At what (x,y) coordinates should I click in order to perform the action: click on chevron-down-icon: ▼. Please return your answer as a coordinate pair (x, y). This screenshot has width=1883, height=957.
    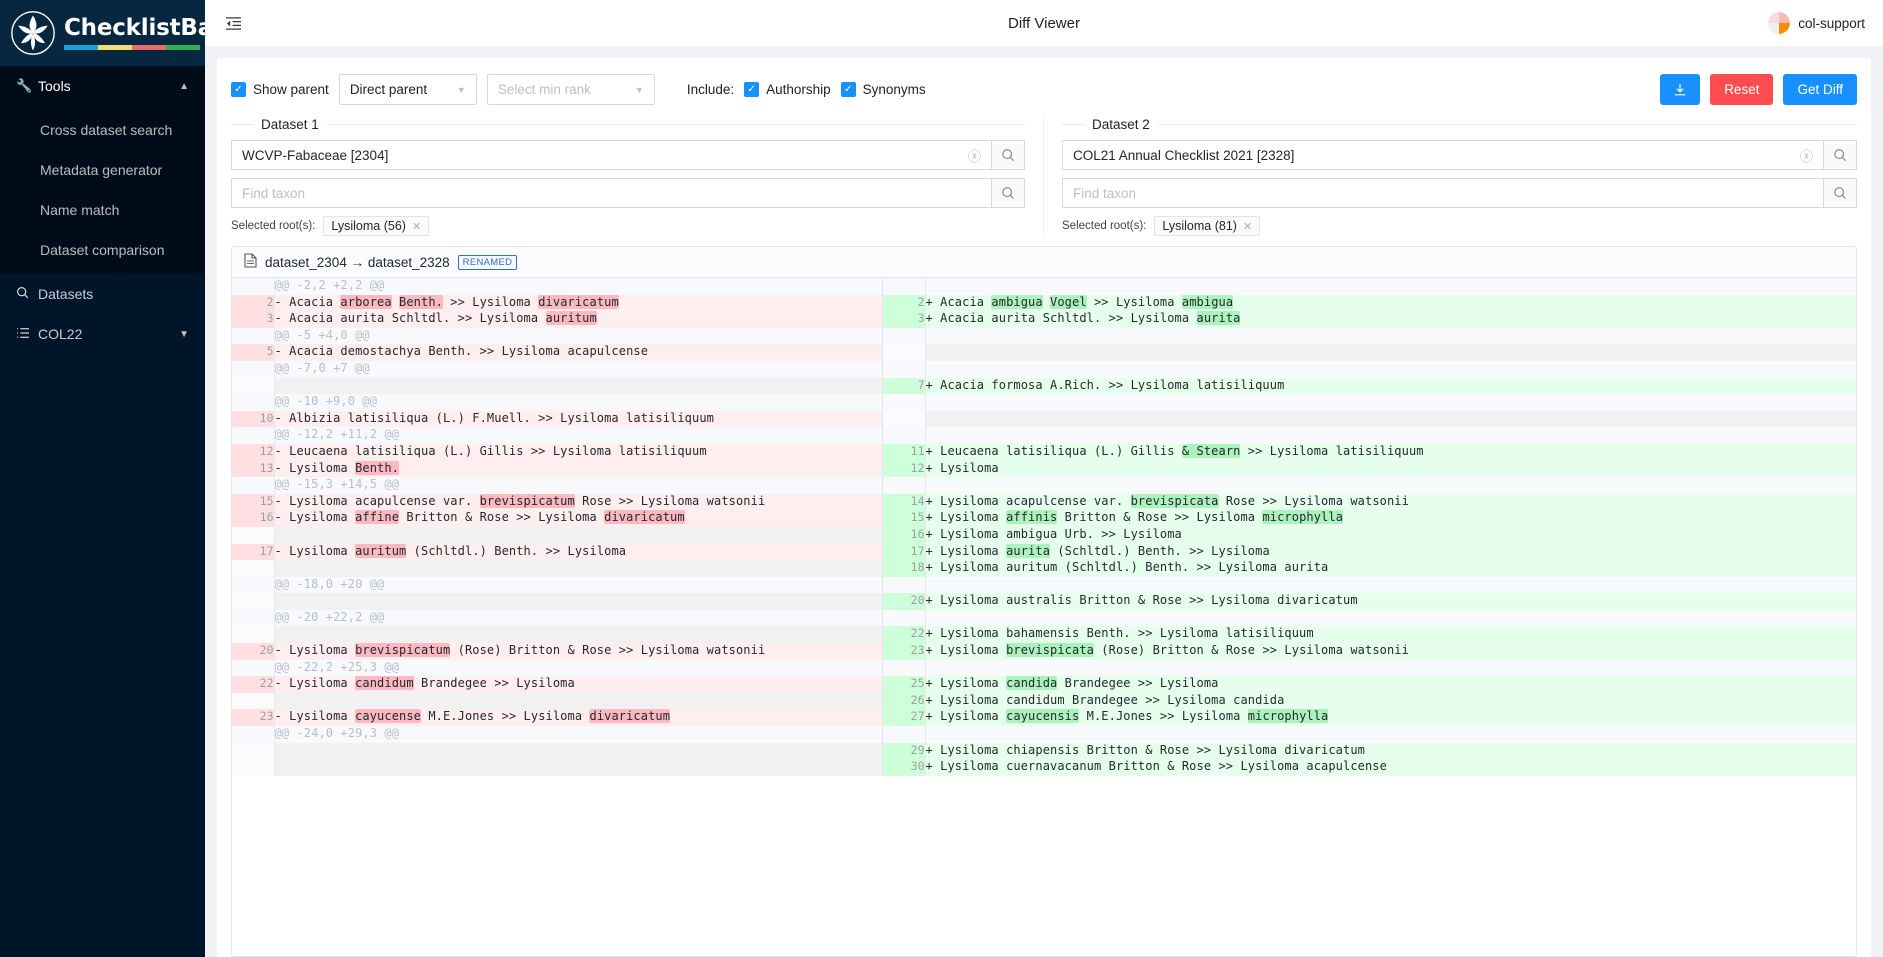
    Looking at the image, I should click on (461, 89).